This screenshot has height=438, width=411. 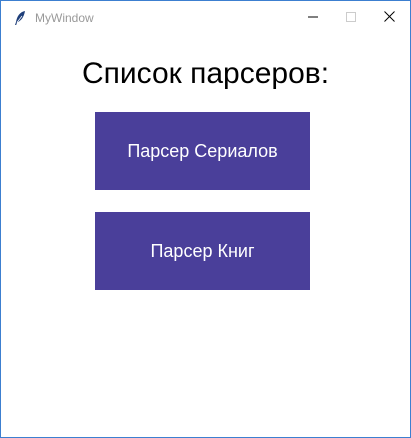 What do you see at coordinates (205, 73) in the screenshot?
I see `page-title: Список парсеров:` at bounding box center [205, 73].